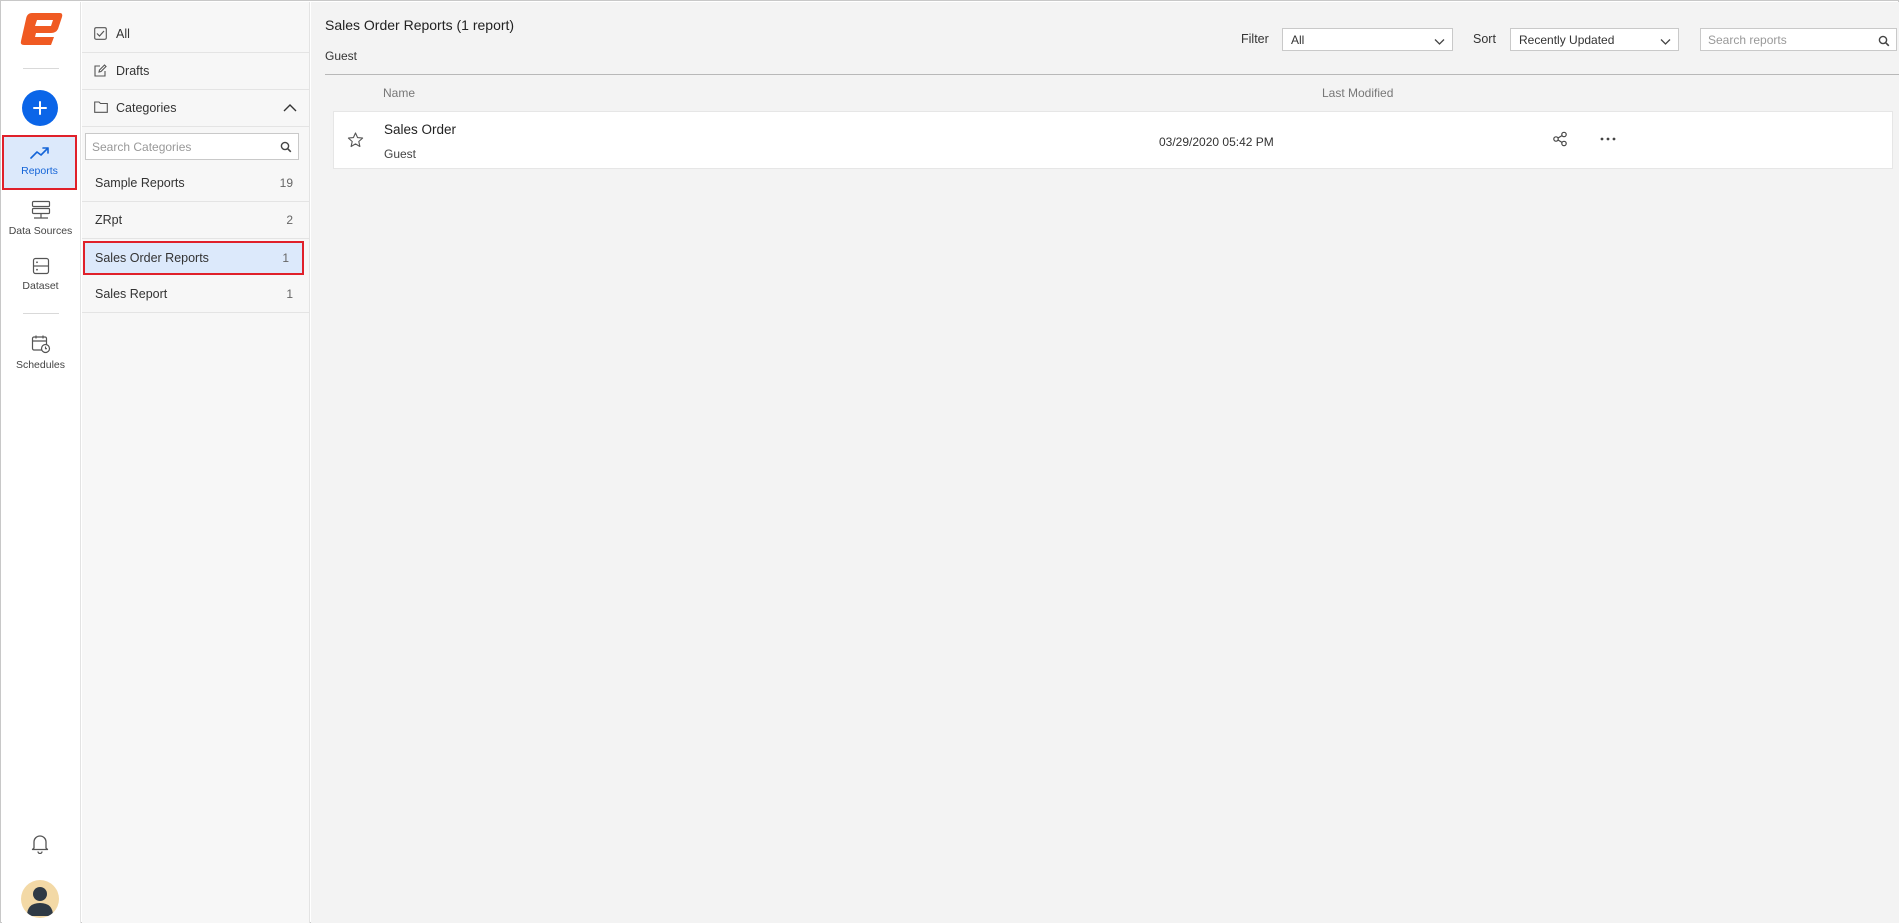 This screenshot has height=923, width=1899. What do you see at coordinates (399, 93) in the screenshot?
I see `column-header-name: Name` at bounding box center [399, 93].